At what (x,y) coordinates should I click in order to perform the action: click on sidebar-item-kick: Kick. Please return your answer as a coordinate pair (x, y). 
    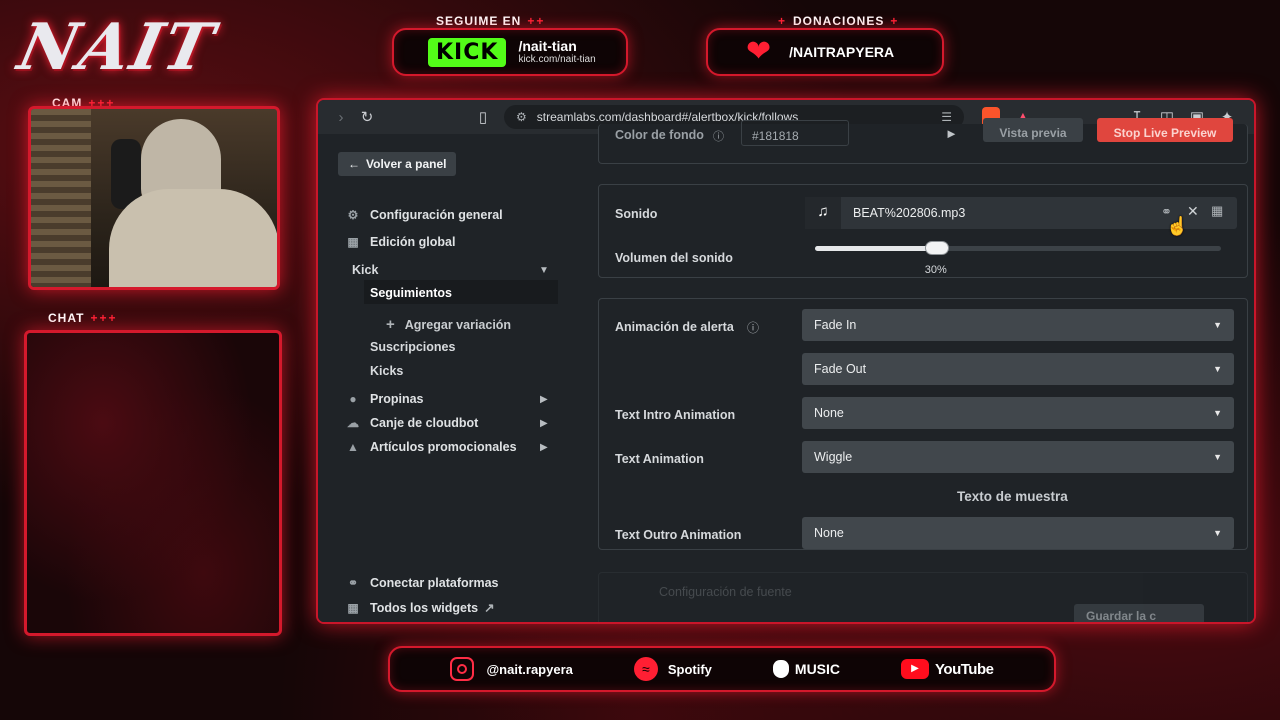
    Looking at the image, I should click on (365, 270).